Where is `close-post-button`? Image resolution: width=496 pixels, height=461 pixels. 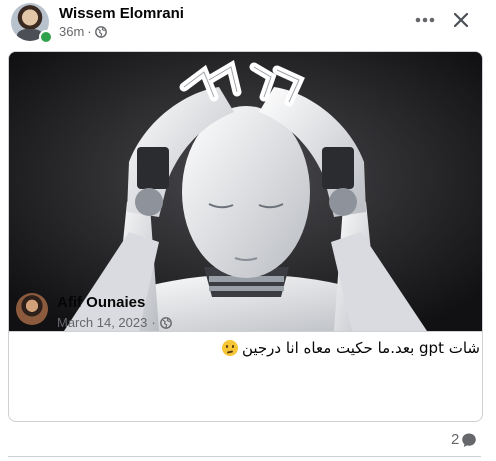
close-post-button is located at coordinates (461, 20).